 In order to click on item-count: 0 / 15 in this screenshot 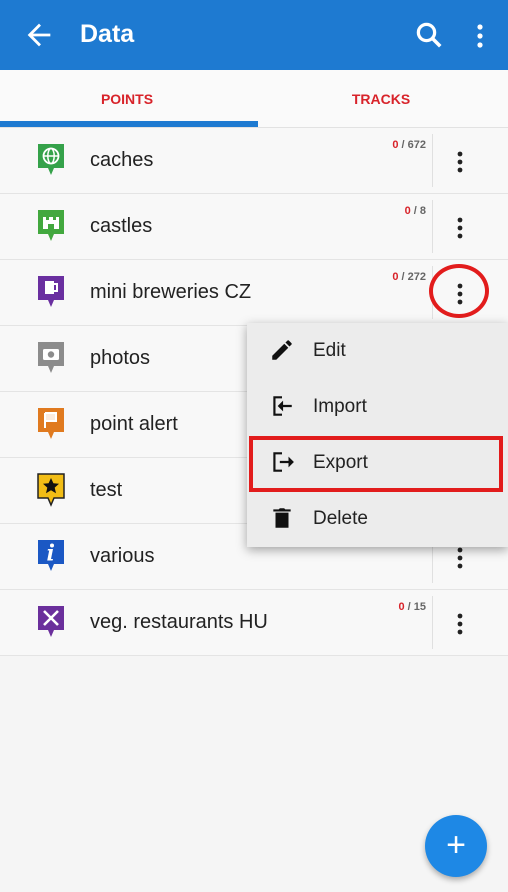, I will do `click(412, 607)`.